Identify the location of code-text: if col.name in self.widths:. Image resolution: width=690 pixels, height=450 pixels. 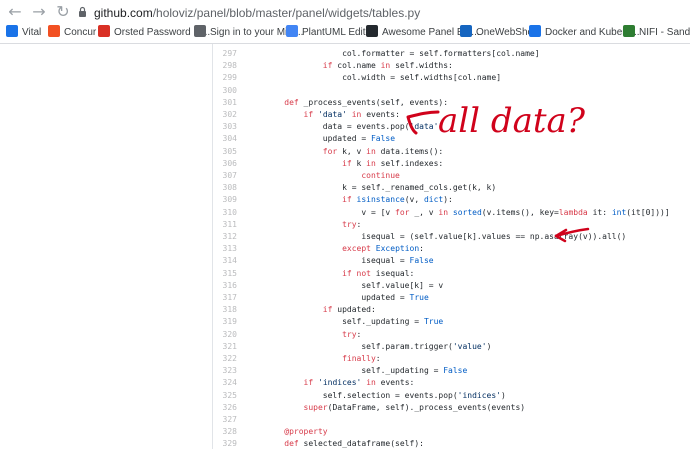
(387, 66).